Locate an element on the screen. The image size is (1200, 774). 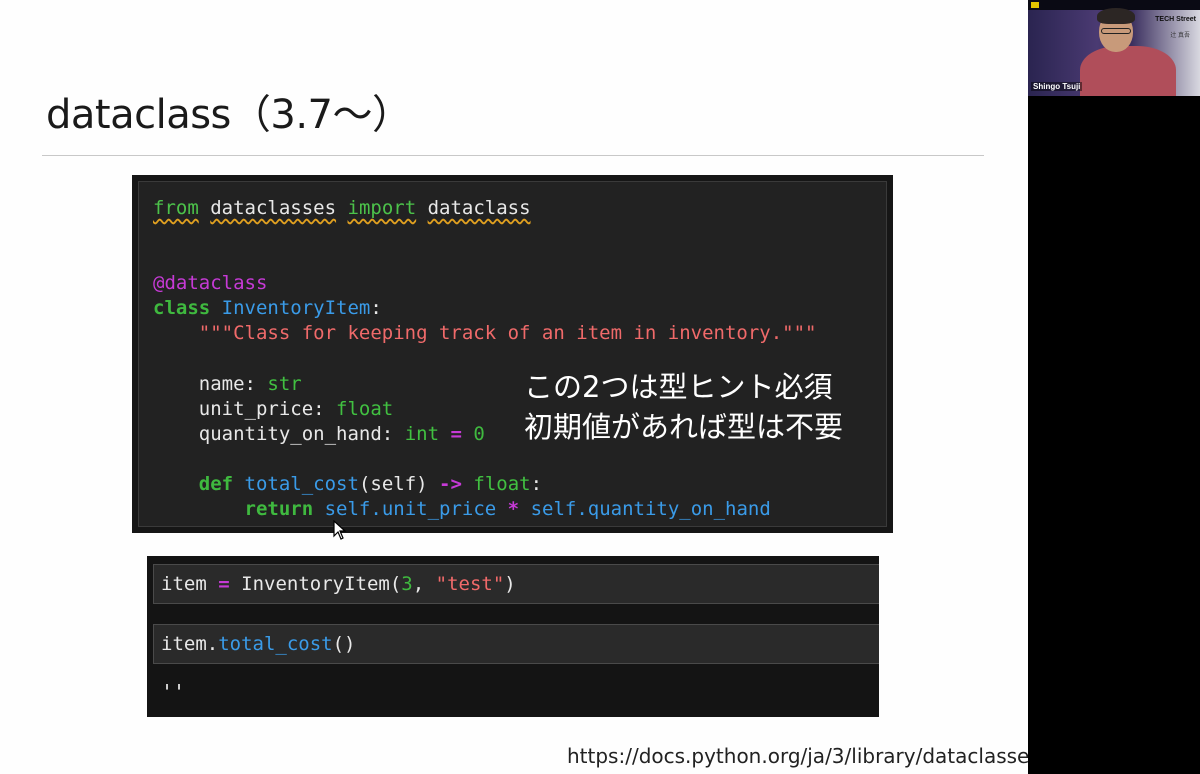
cell-code: item = InventoryItem(3, "test") is located at coordinates (338, 584).